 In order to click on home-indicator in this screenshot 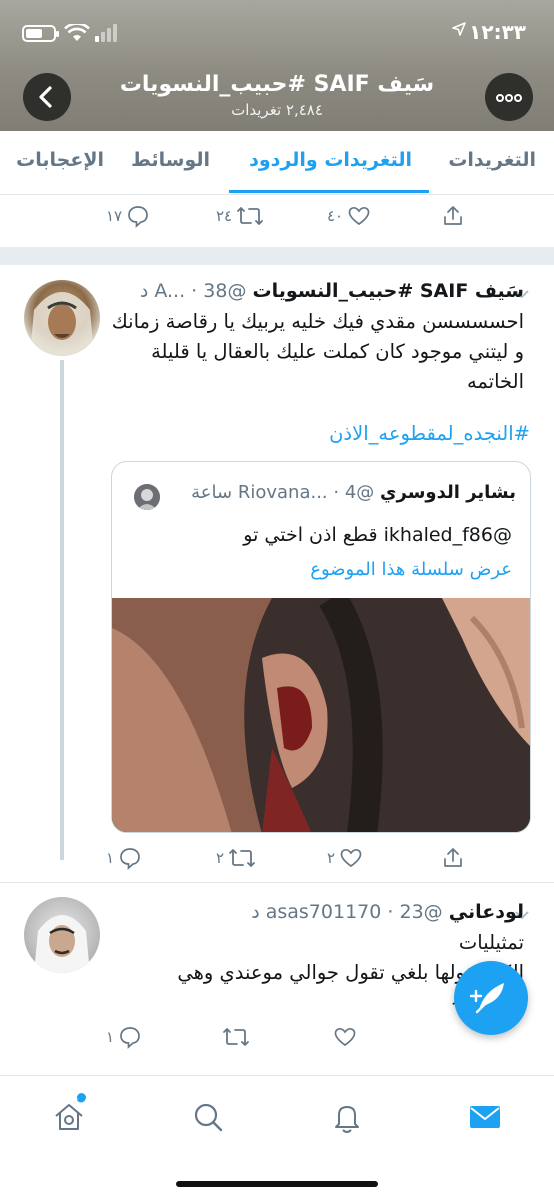, I will do `click(277, 1184)`.